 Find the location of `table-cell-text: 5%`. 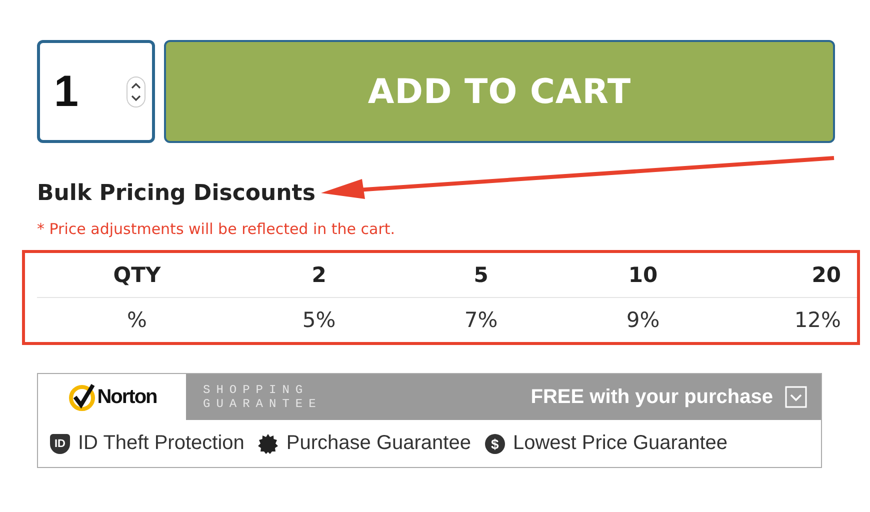

table-cell-text: 5% is located at coordinates (319, 320).